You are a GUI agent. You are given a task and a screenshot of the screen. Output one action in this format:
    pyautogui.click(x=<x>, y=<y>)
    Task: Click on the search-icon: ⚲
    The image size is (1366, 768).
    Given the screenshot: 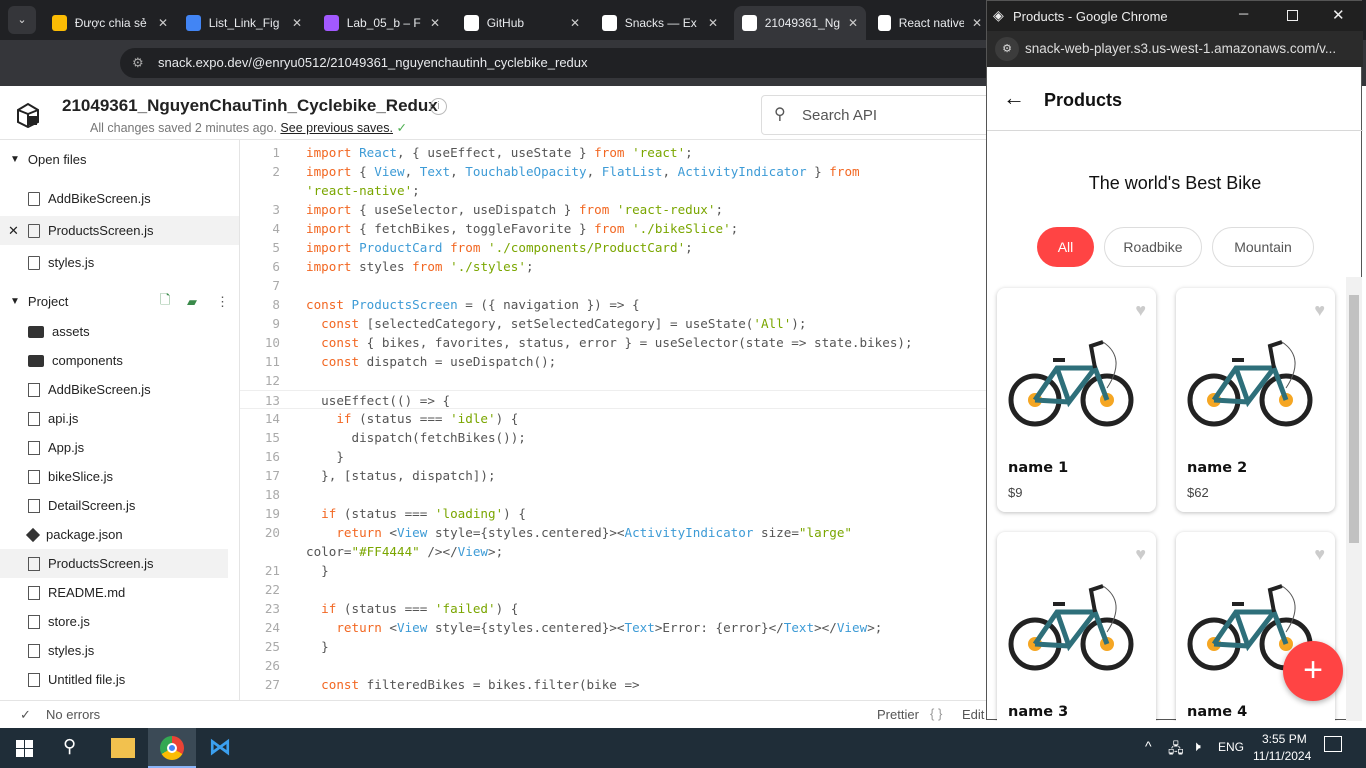 What is the action you would take?
    pyautogui.click(x=69, y=746)
    